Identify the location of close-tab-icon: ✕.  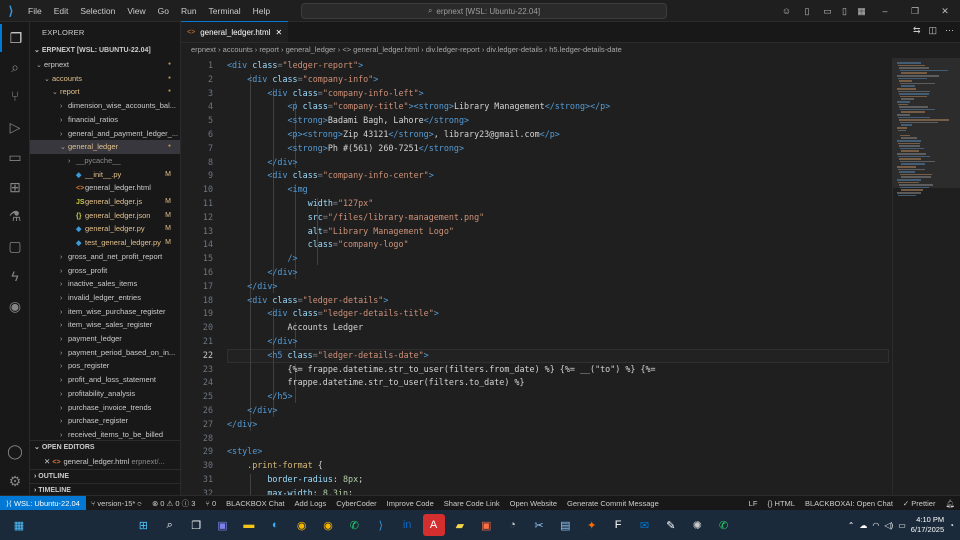
(278, 32).